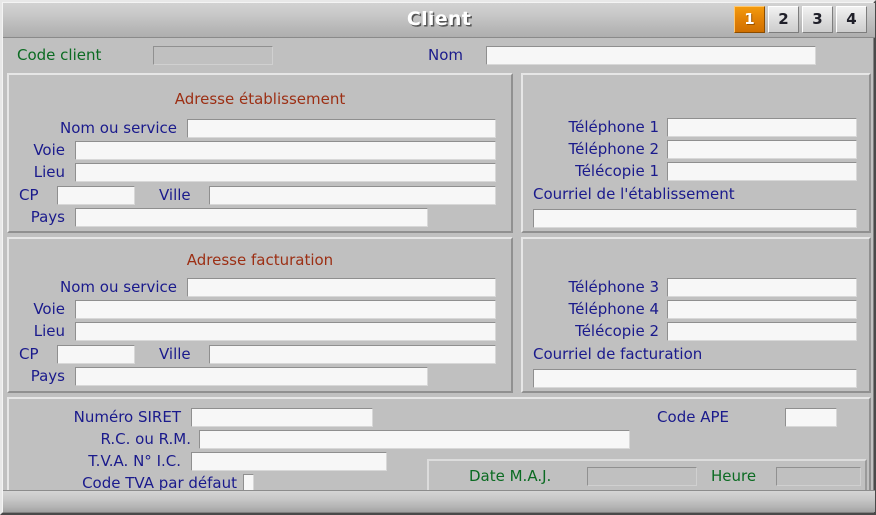 The height and width of the screenshot is (515, 876). I want to click on heure-label: Heure, so click(734, 476).